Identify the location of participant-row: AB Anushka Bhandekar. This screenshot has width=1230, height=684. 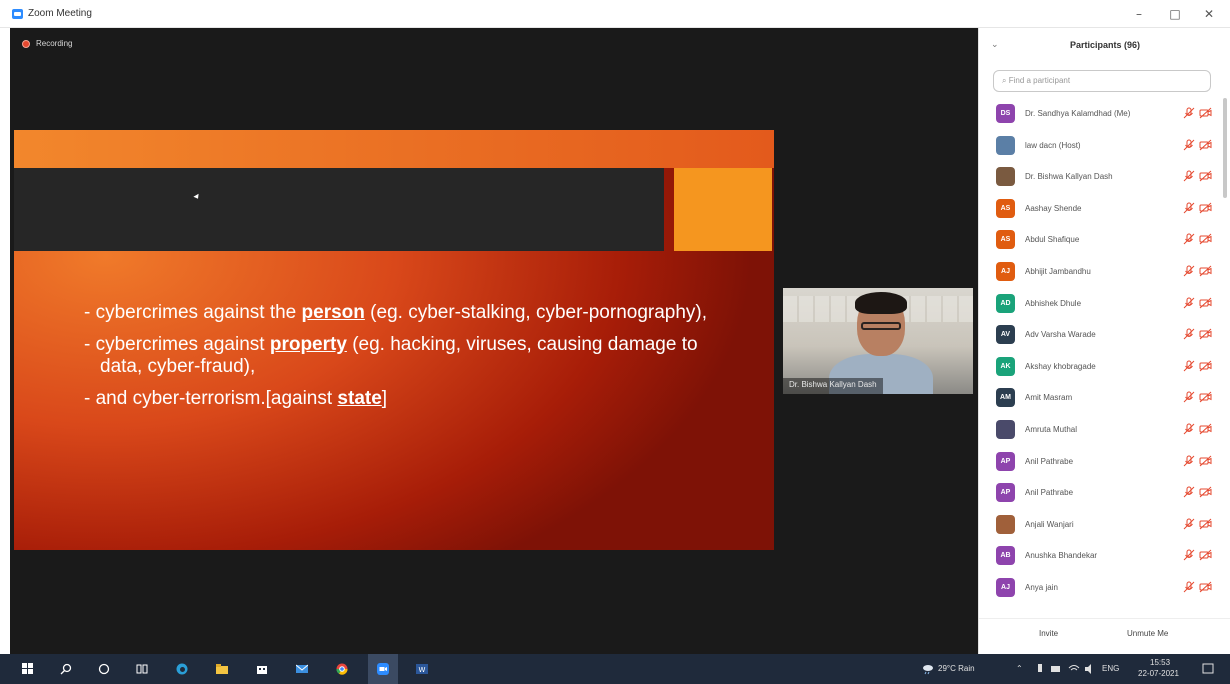
(1104, 556).